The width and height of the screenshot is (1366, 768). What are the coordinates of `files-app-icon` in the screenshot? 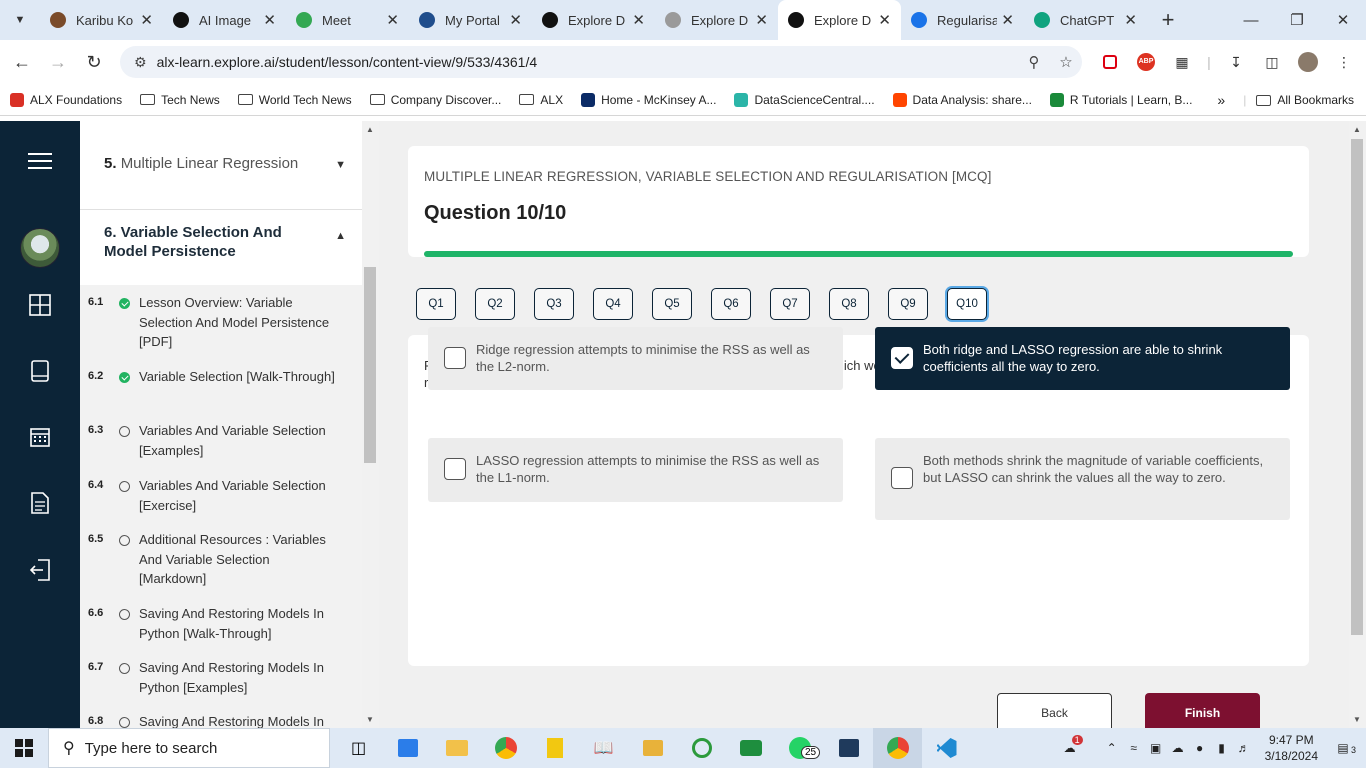 It's located at (652, 748).